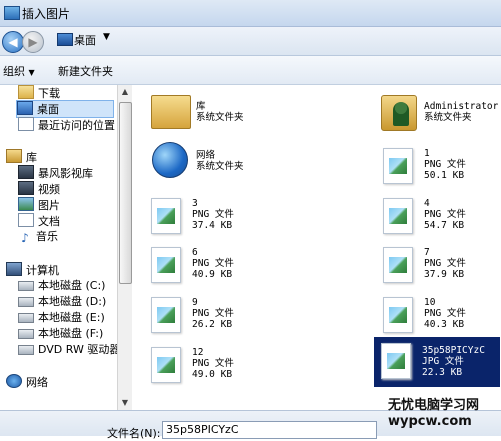 The image size is (501, 441). I want to click on watermark: 无忧电脑学习网 wypcw.com, so click(433, 414).